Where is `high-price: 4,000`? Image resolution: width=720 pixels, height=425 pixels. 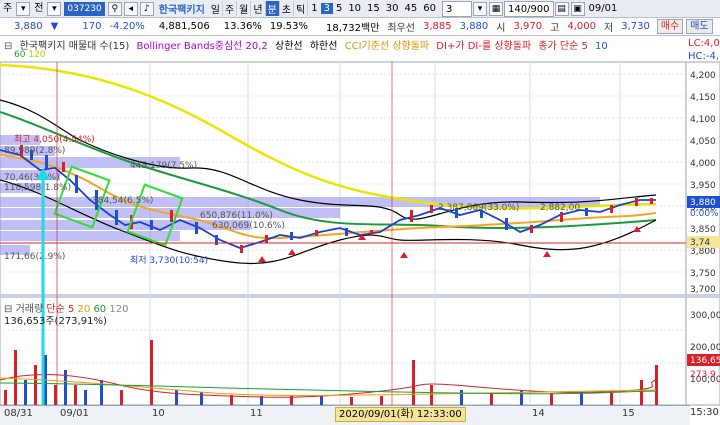 high-price: 4,000 is located at coordinates (581, 26).